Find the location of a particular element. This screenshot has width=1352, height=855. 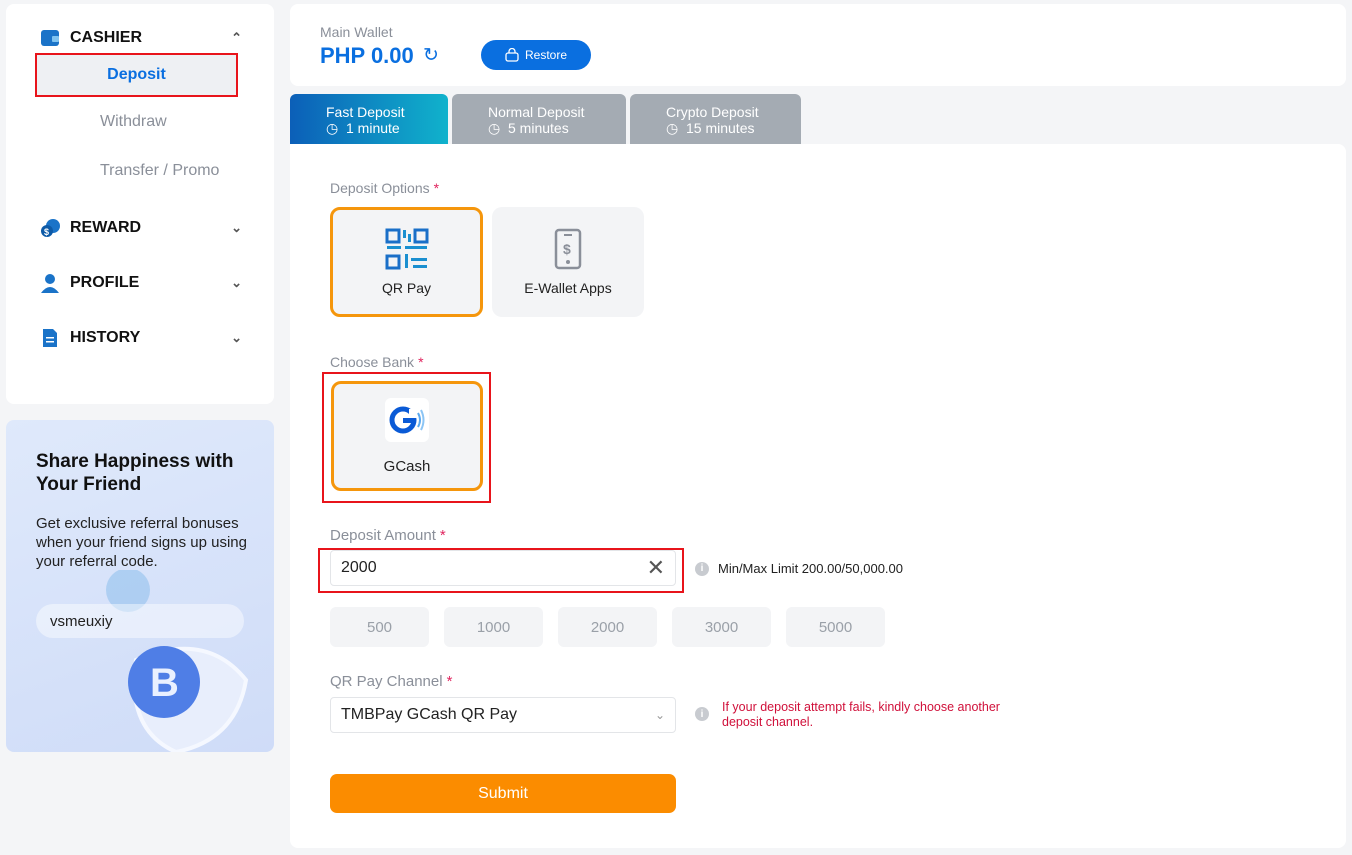

bitcoin-shield-illustration: B is located at coordinates (177, 661).